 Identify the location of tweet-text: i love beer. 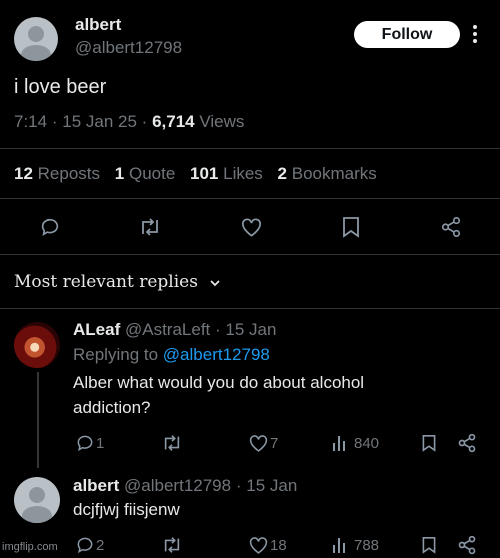
(60, 87).